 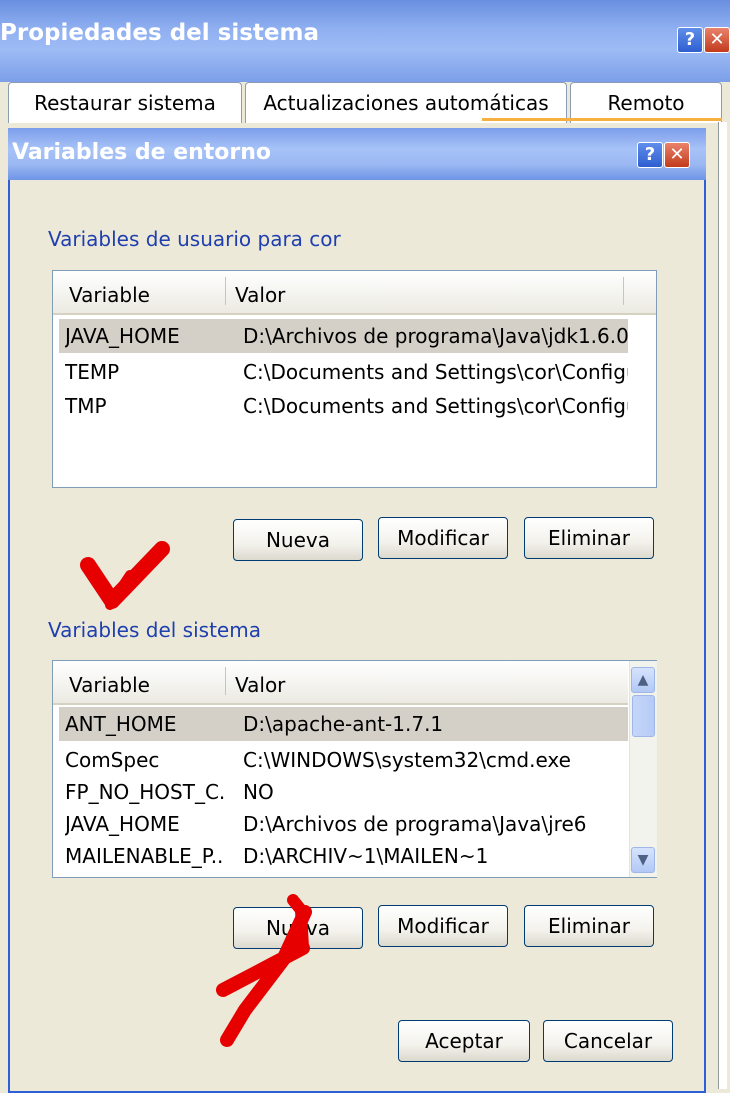 What do you see at coordinates (589, 538) in the screenshot?
I see `user-delete-button: Eliminar` at bounding box center [589, 538].